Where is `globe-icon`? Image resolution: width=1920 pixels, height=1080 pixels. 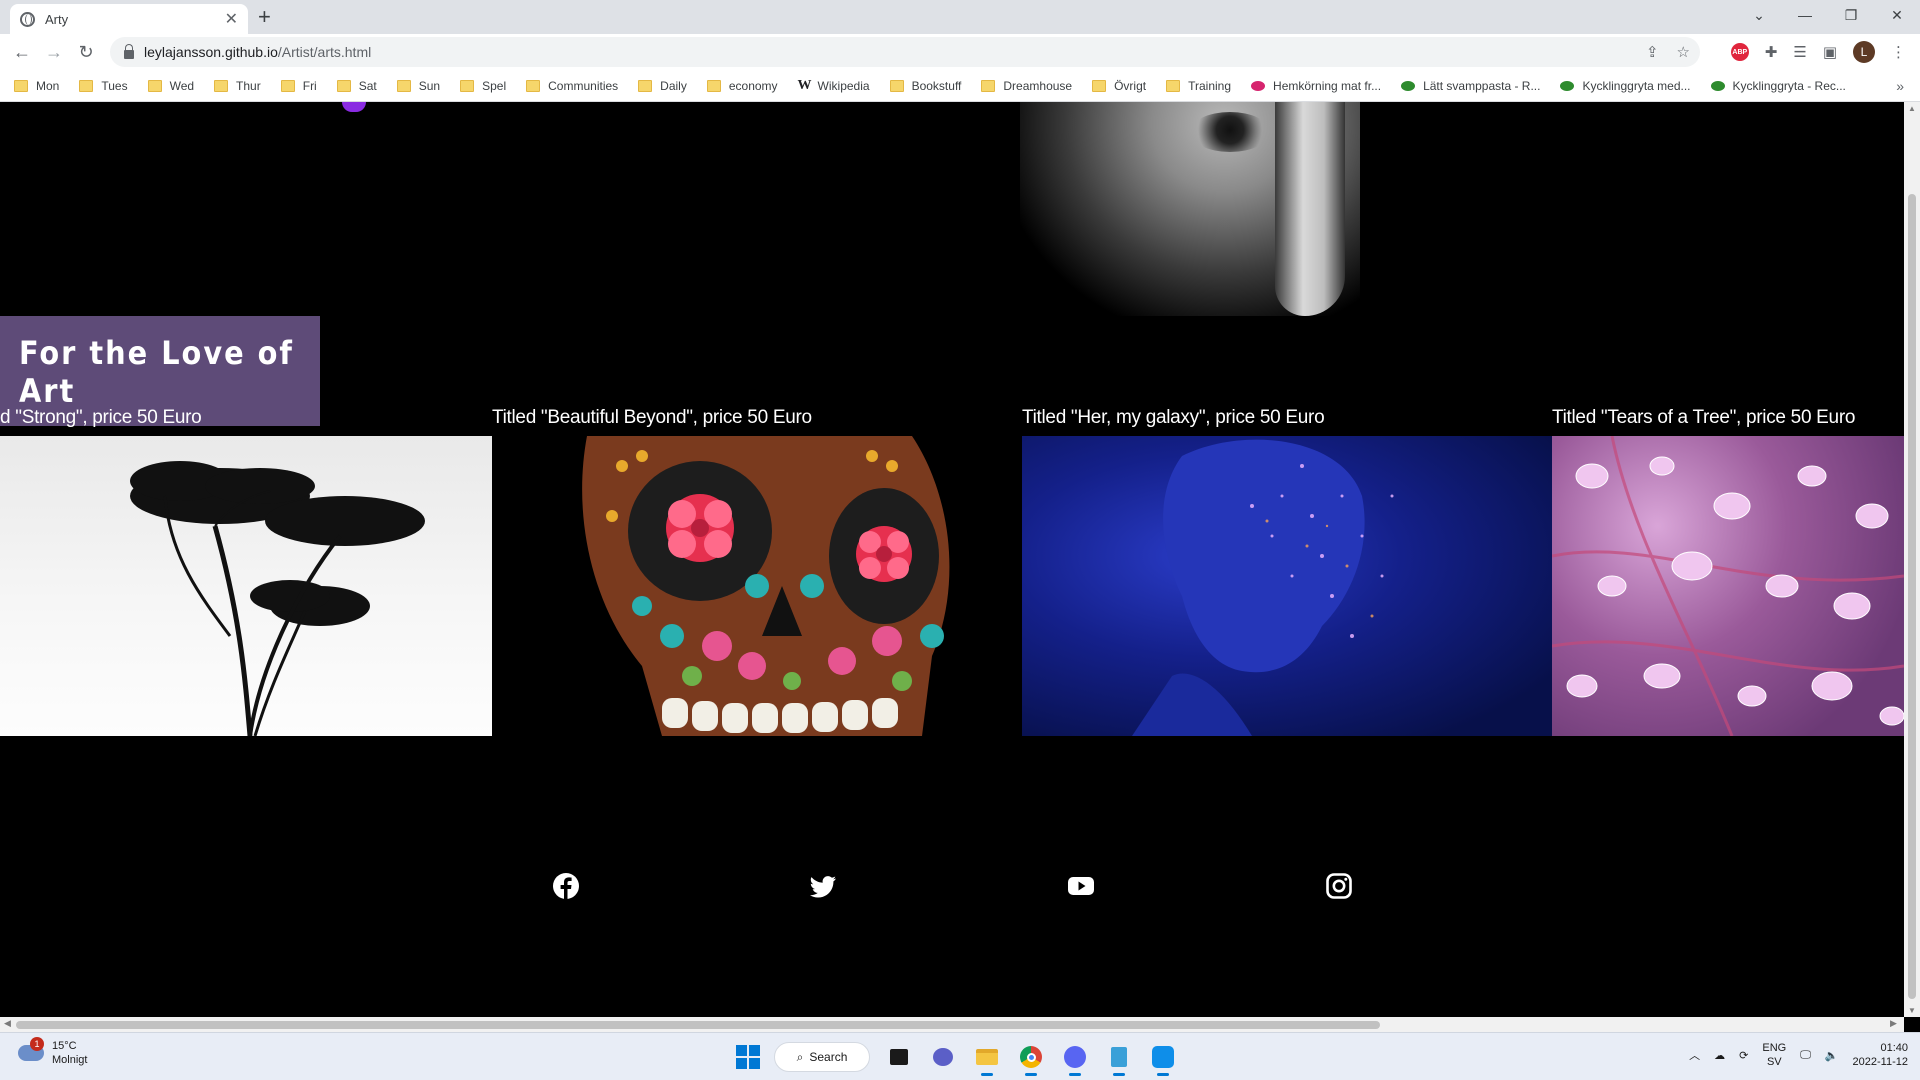 globe-icon is located at coordinates (27, 19).